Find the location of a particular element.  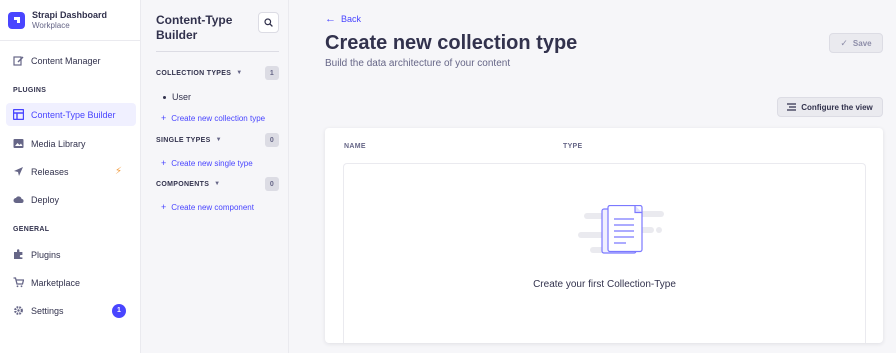

brand: Strapi Dashboard Workplace is located at coordinates (70, 20).